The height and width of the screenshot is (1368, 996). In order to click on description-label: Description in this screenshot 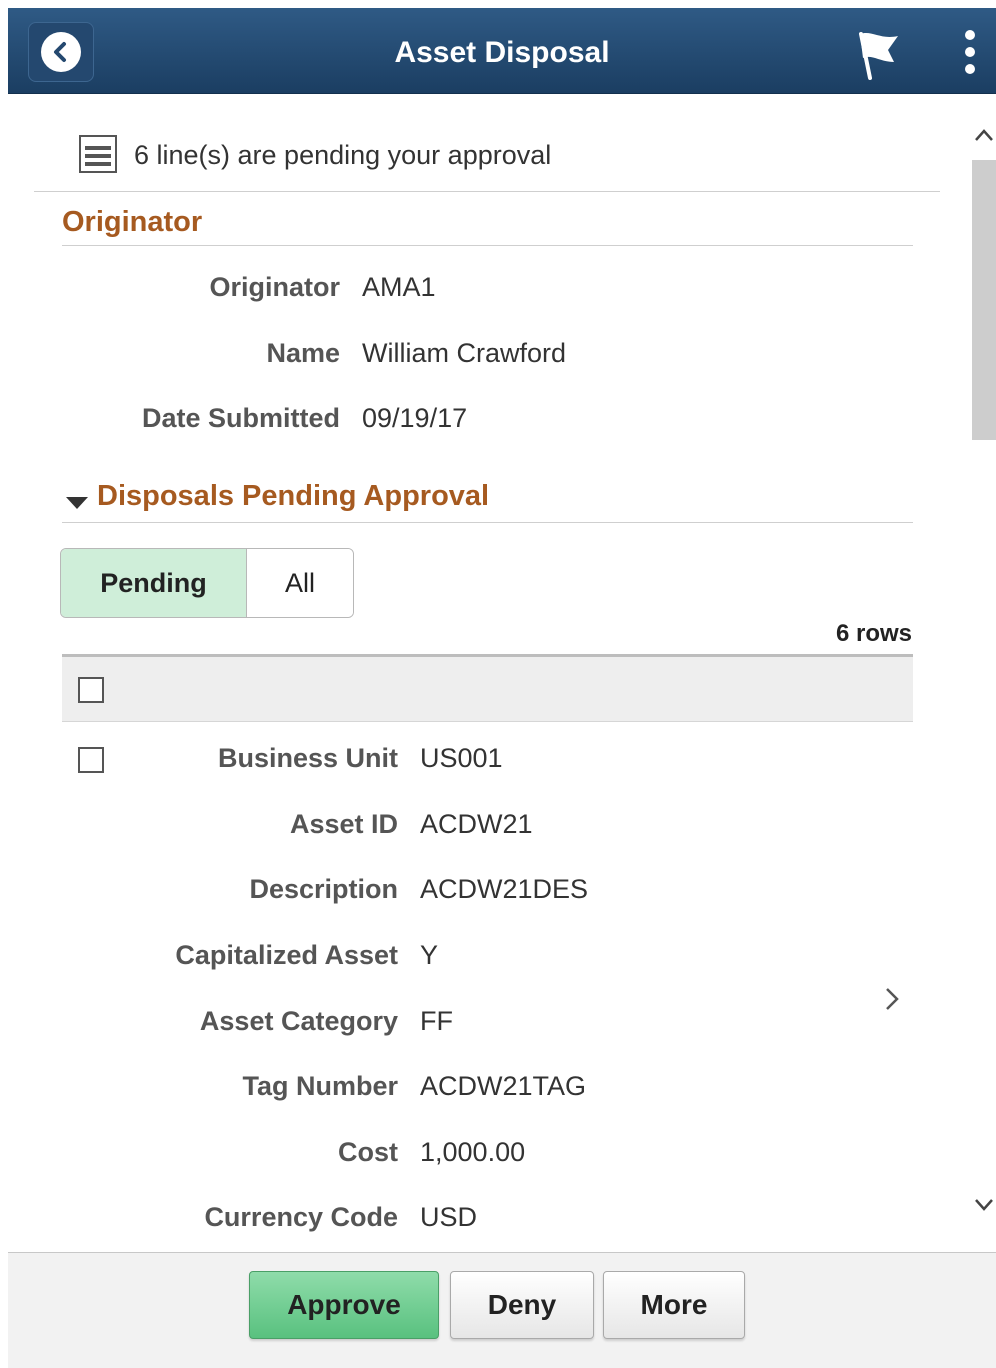, I will do `click(323, 889)`.